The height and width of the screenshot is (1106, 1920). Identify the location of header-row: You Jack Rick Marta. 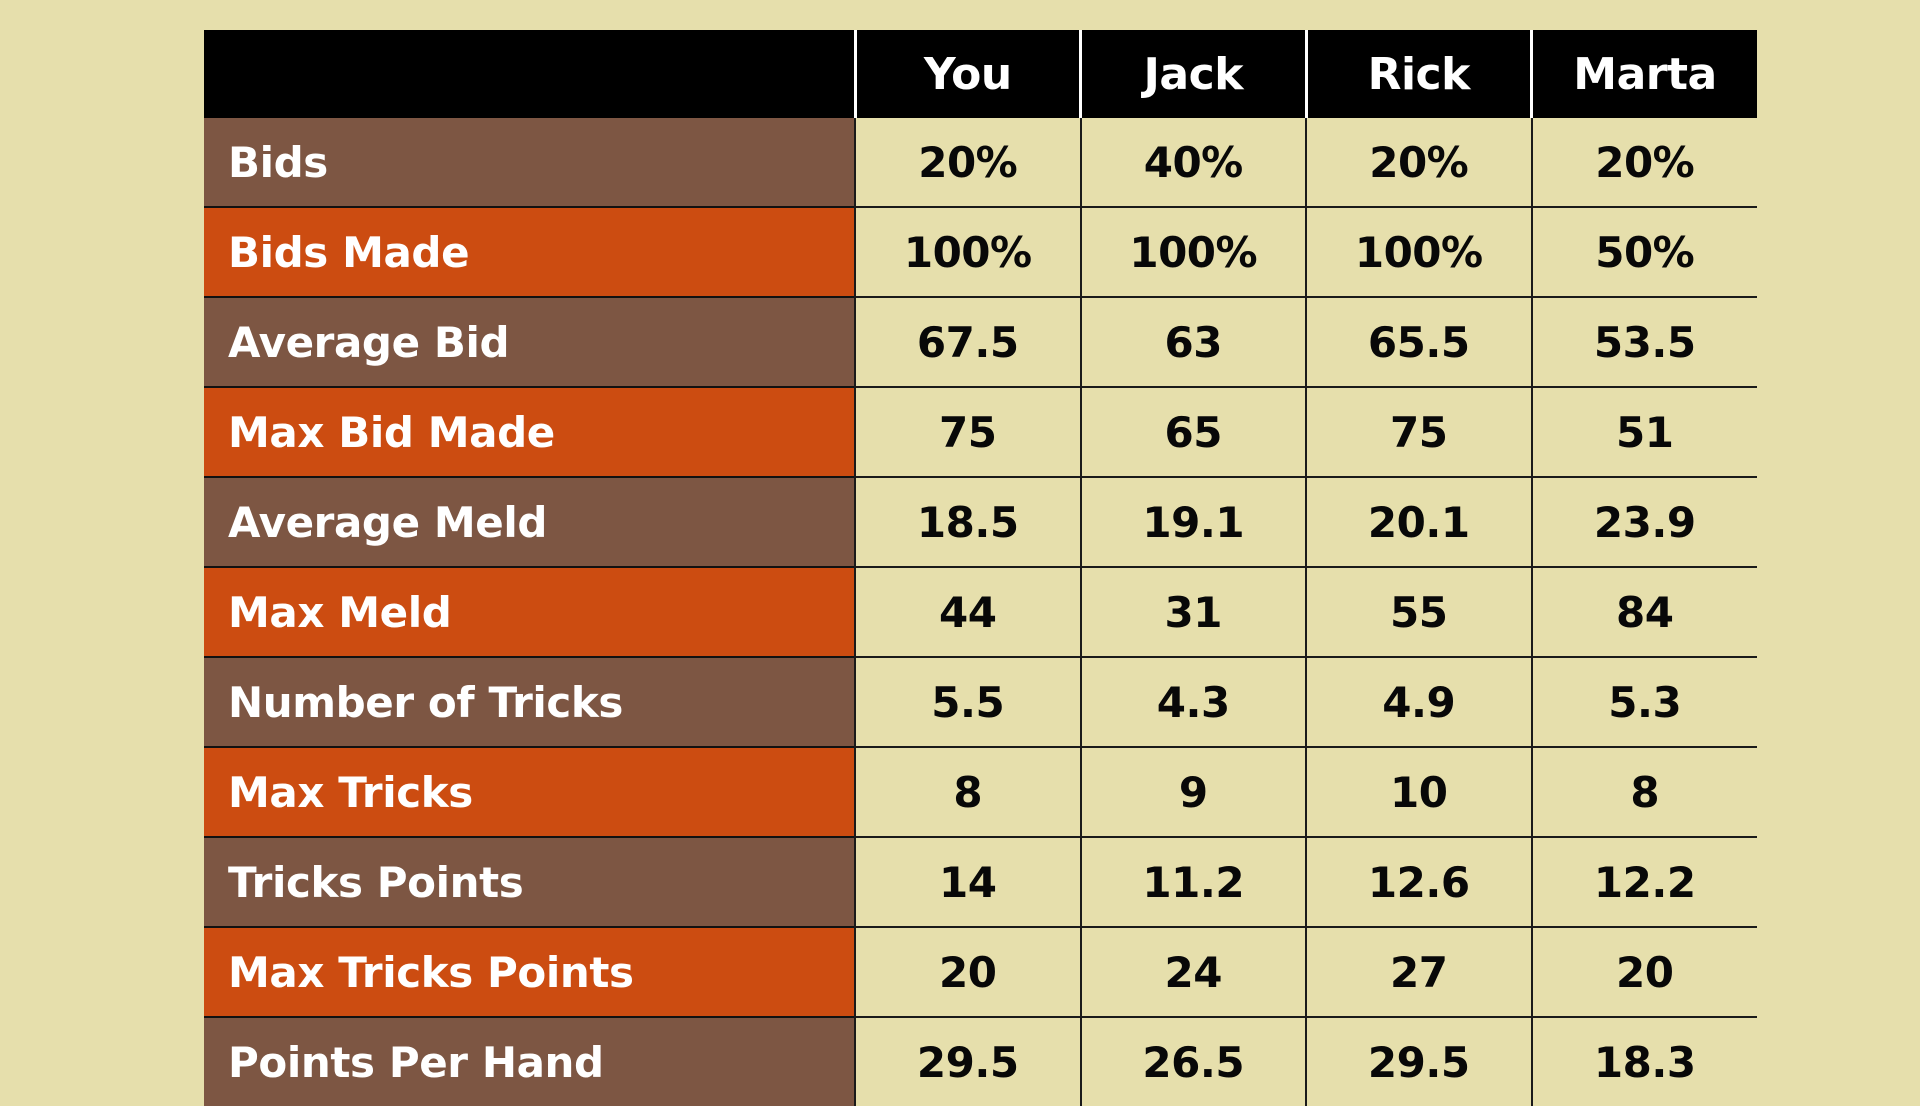
(980, 74).